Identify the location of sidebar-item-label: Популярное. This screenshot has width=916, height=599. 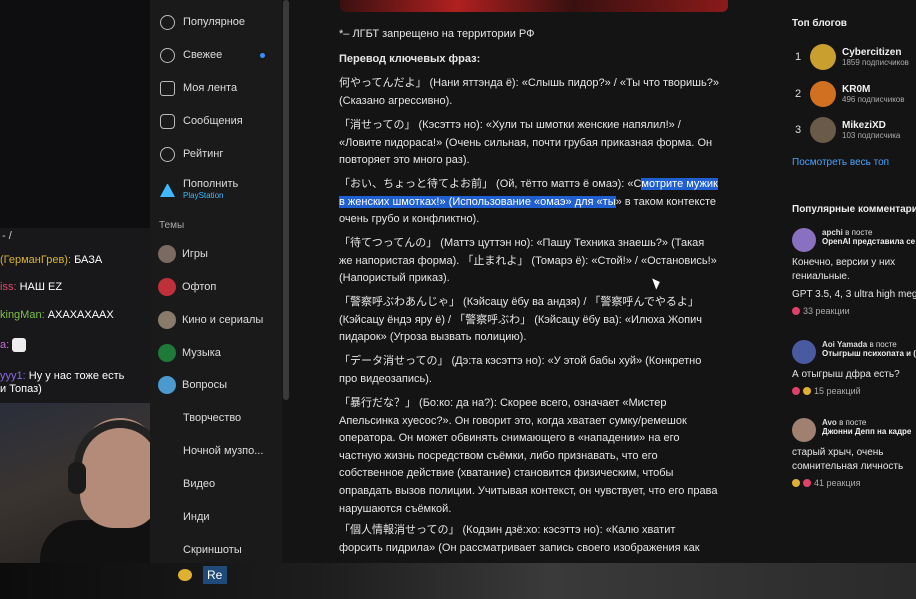
(214, 22).